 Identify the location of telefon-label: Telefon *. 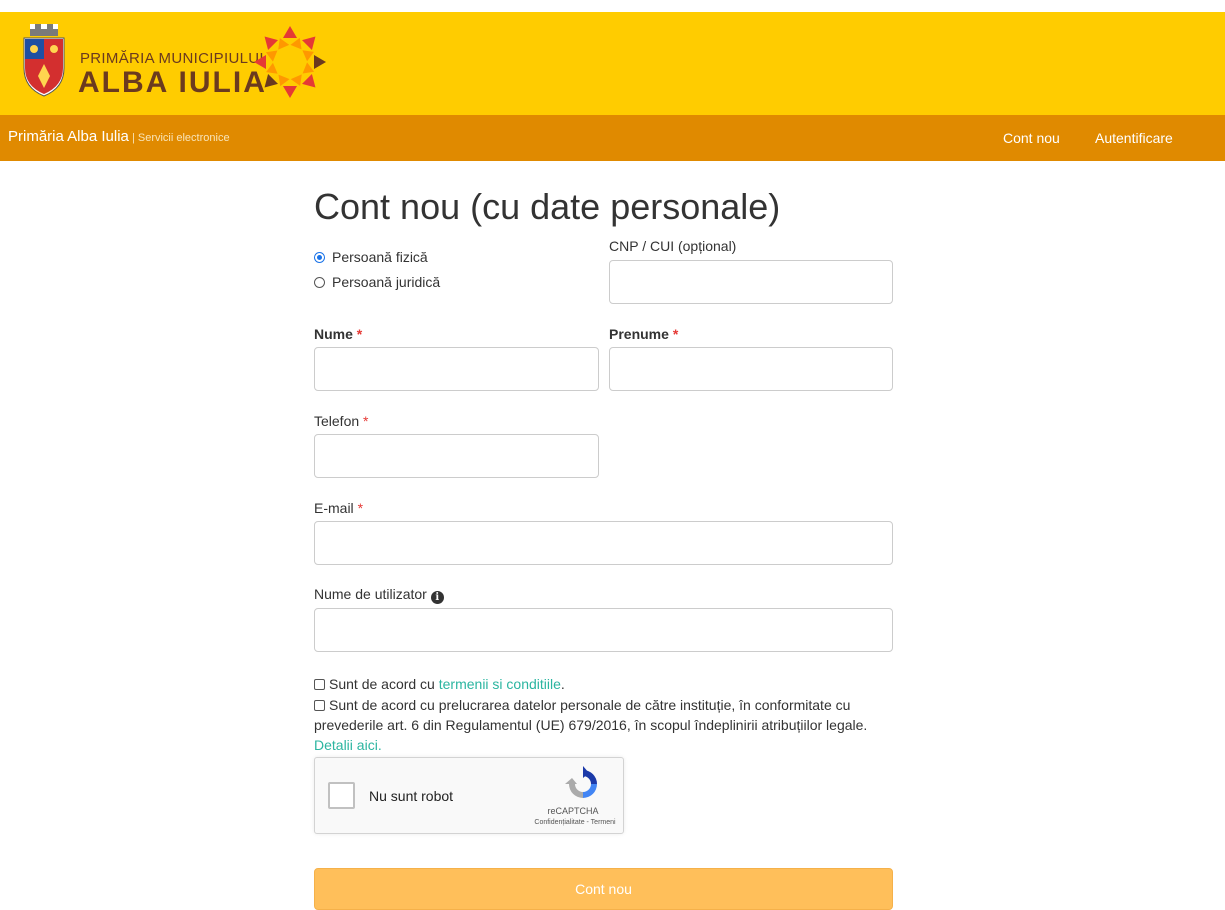
(341, 421).